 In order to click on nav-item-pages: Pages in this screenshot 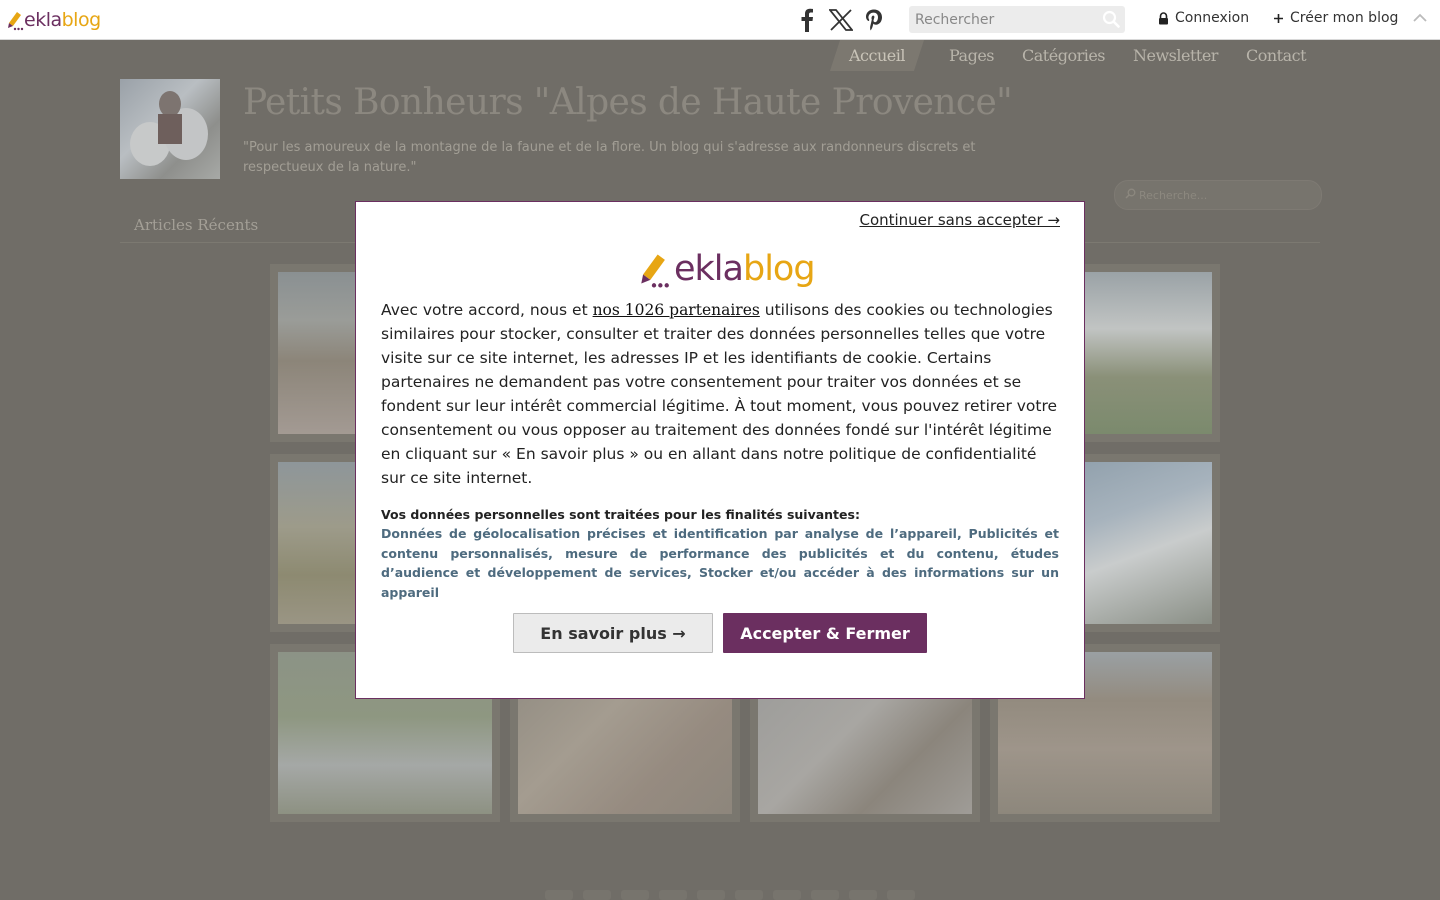, I will do `click(971, 55)`.